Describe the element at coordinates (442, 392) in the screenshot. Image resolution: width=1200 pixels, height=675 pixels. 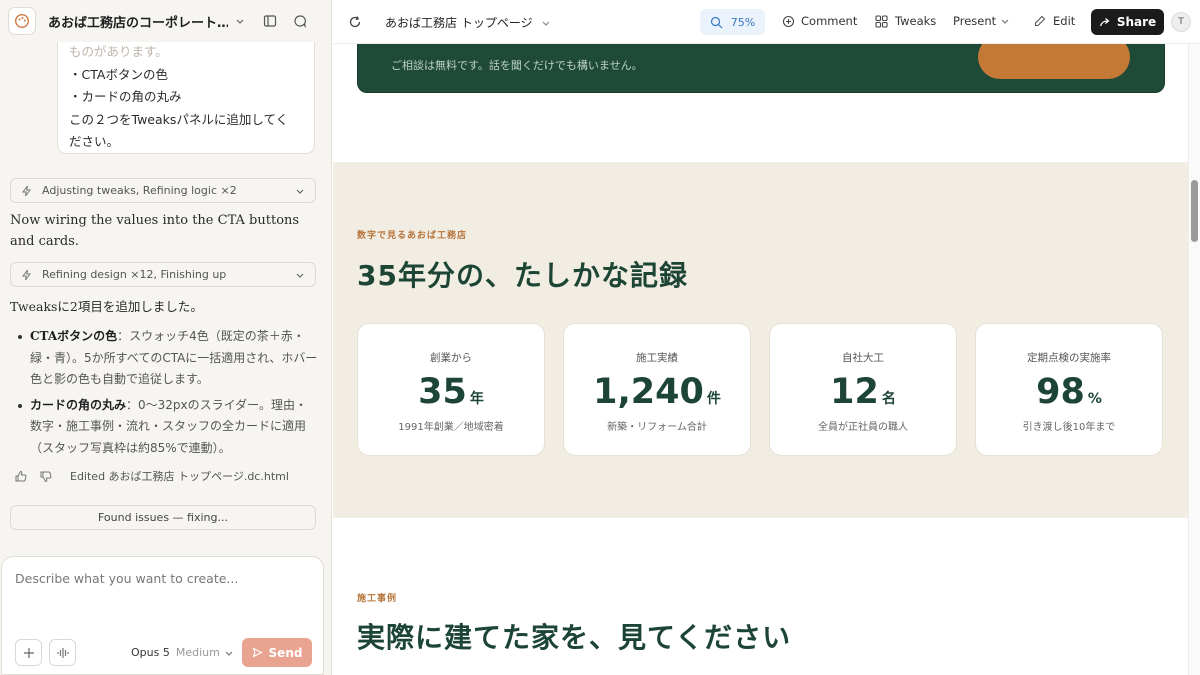
I see `stat-value: 35` at that location.